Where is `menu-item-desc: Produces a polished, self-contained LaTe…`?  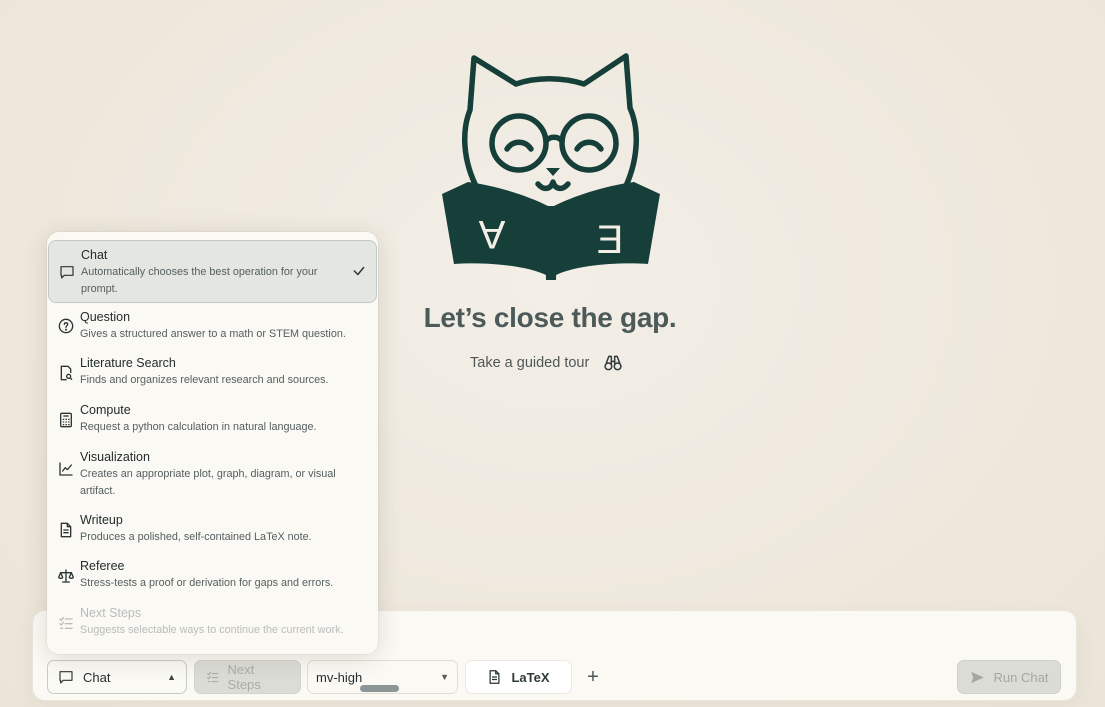
menu-item-desc: Produces a polished, self-contained LaTe… is located at coordinates (196, 537).